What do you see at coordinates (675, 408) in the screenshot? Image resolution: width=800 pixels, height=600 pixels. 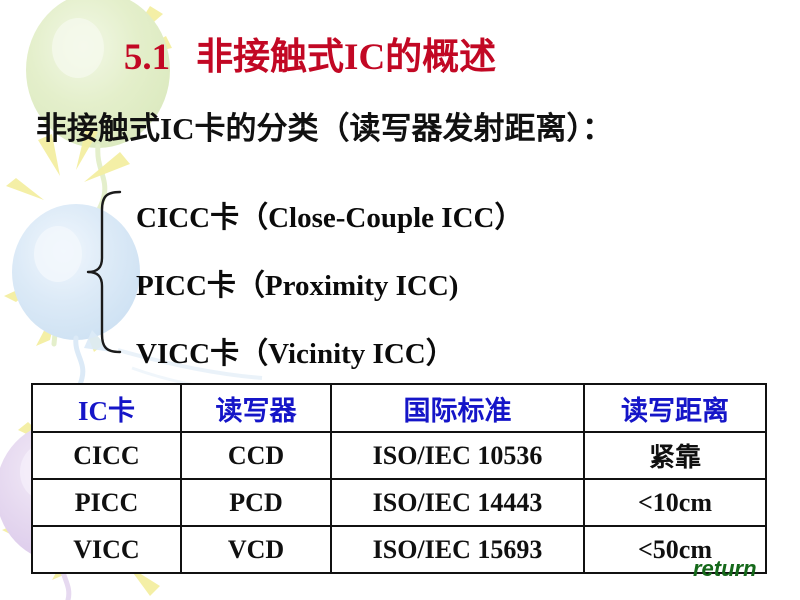 I see `column-header-distance: 读写距离` at bounding box center [675, 408].